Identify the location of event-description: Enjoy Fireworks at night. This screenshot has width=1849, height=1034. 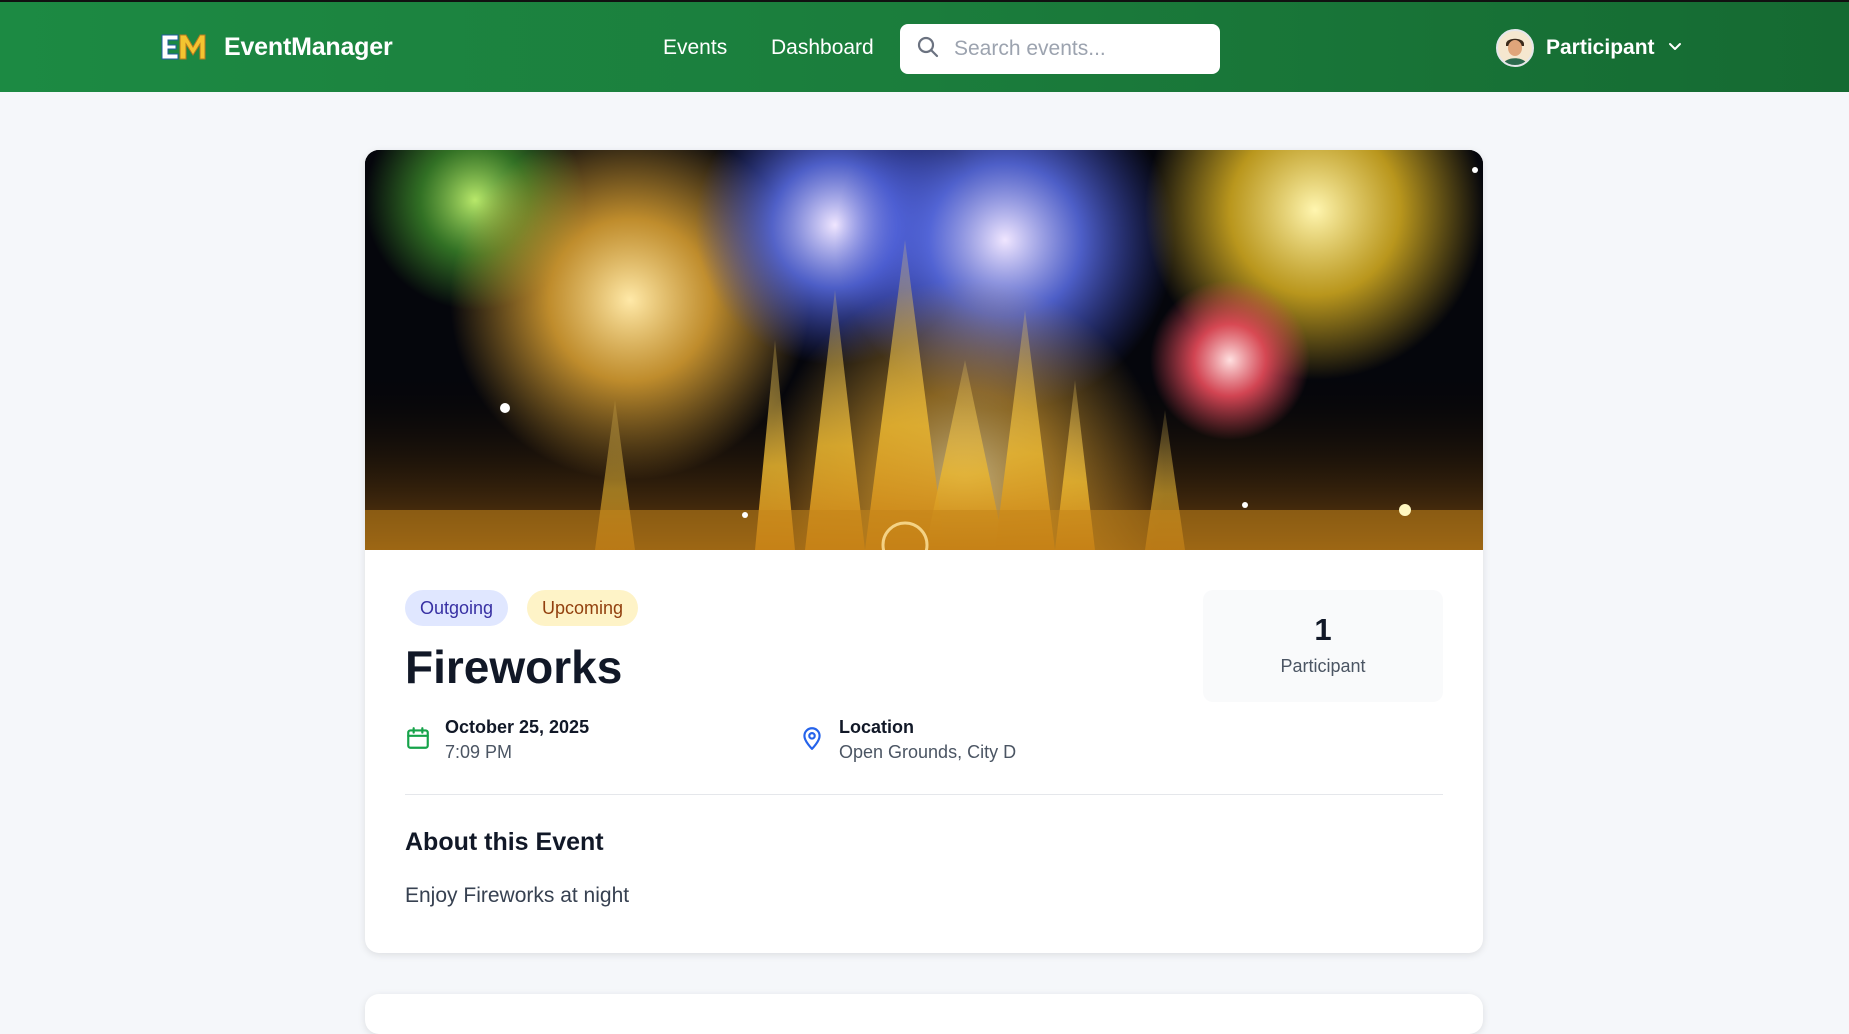
(517, 895).